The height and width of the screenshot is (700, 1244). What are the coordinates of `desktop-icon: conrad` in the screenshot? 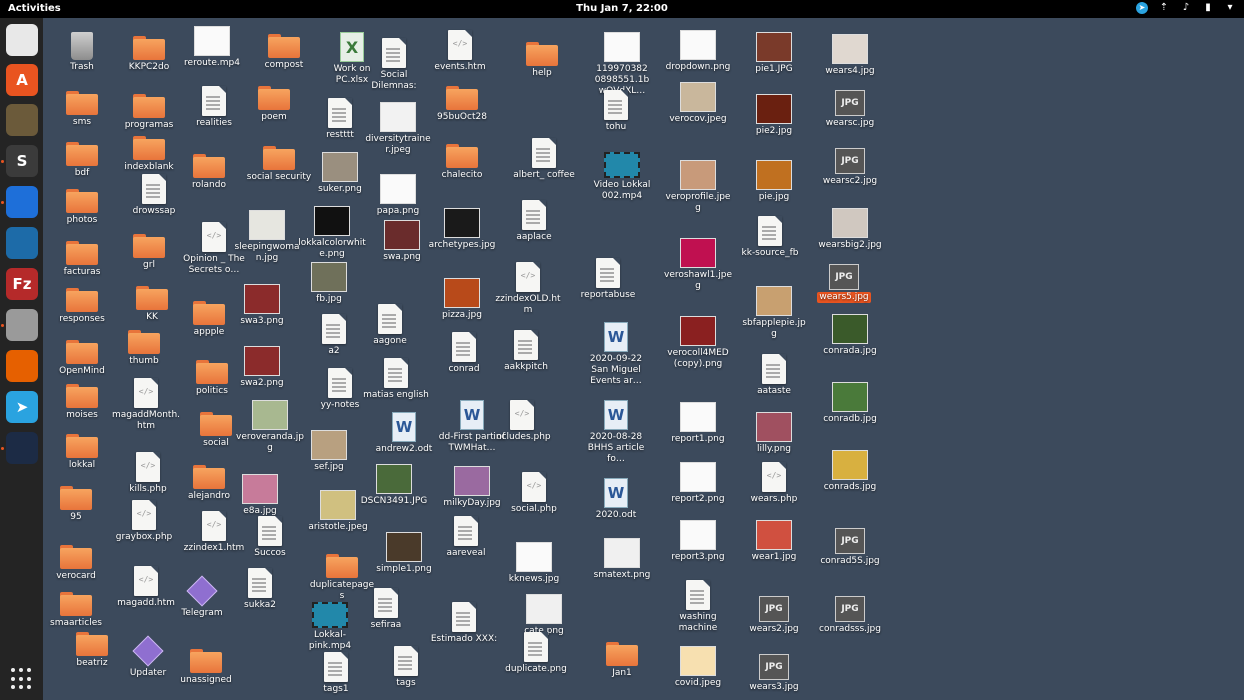 It's located at (464, 352).